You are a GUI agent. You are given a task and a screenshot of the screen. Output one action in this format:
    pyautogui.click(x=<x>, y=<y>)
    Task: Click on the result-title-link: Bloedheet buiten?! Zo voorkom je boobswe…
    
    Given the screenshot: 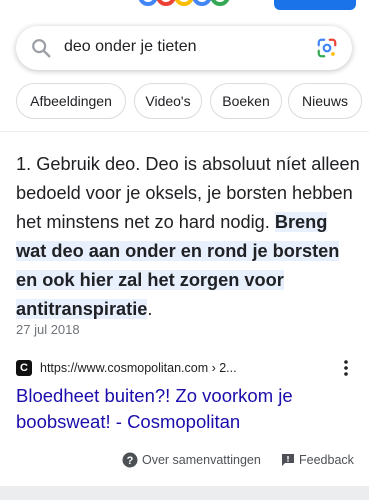 What is the action you would take?
    pyautogui.click(x=186, y=409)
    